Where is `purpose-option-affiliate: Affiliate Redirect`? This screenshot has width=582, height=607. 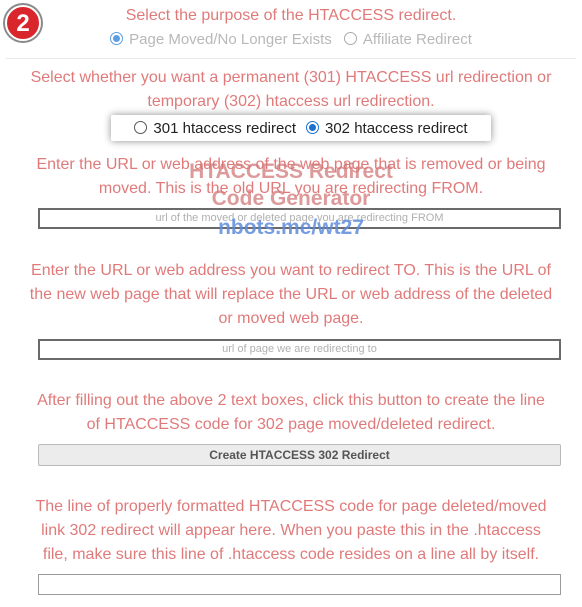
purpose-option-affiliate: Affiliate Redirect is located at coordinates (407, 39).